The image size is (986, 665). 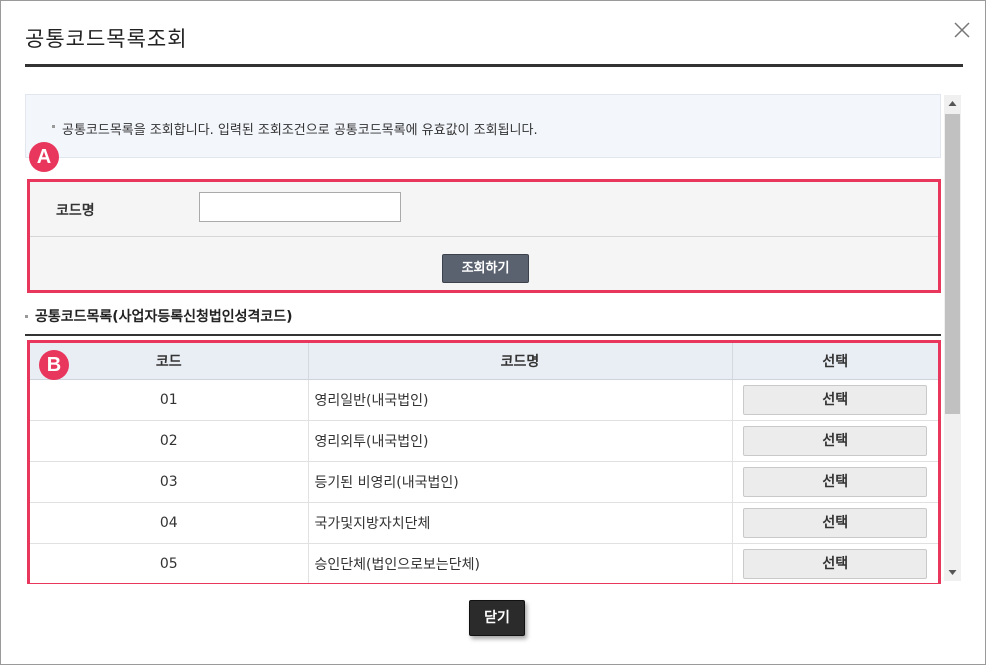 I want to click on cell-code: 05, so click(x=169, y=563).